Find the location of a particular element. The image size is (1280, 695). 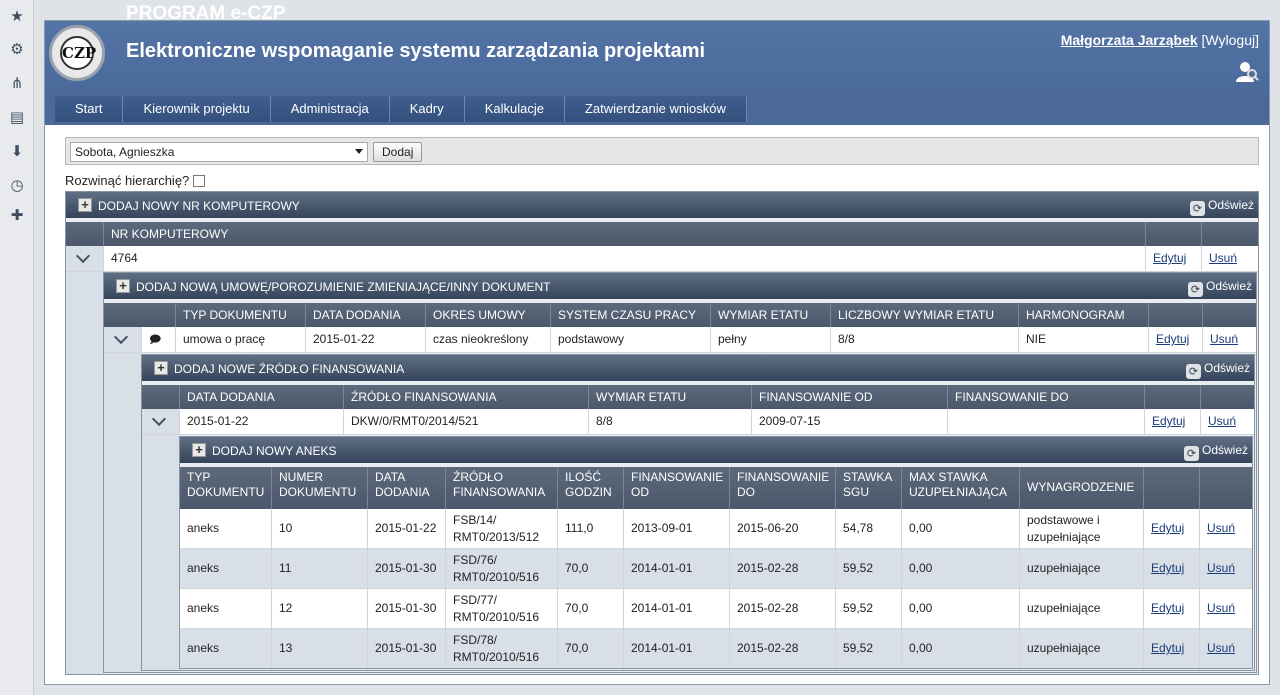

nav-calculations: Kalkulacje is located at coordinates (514, 109).